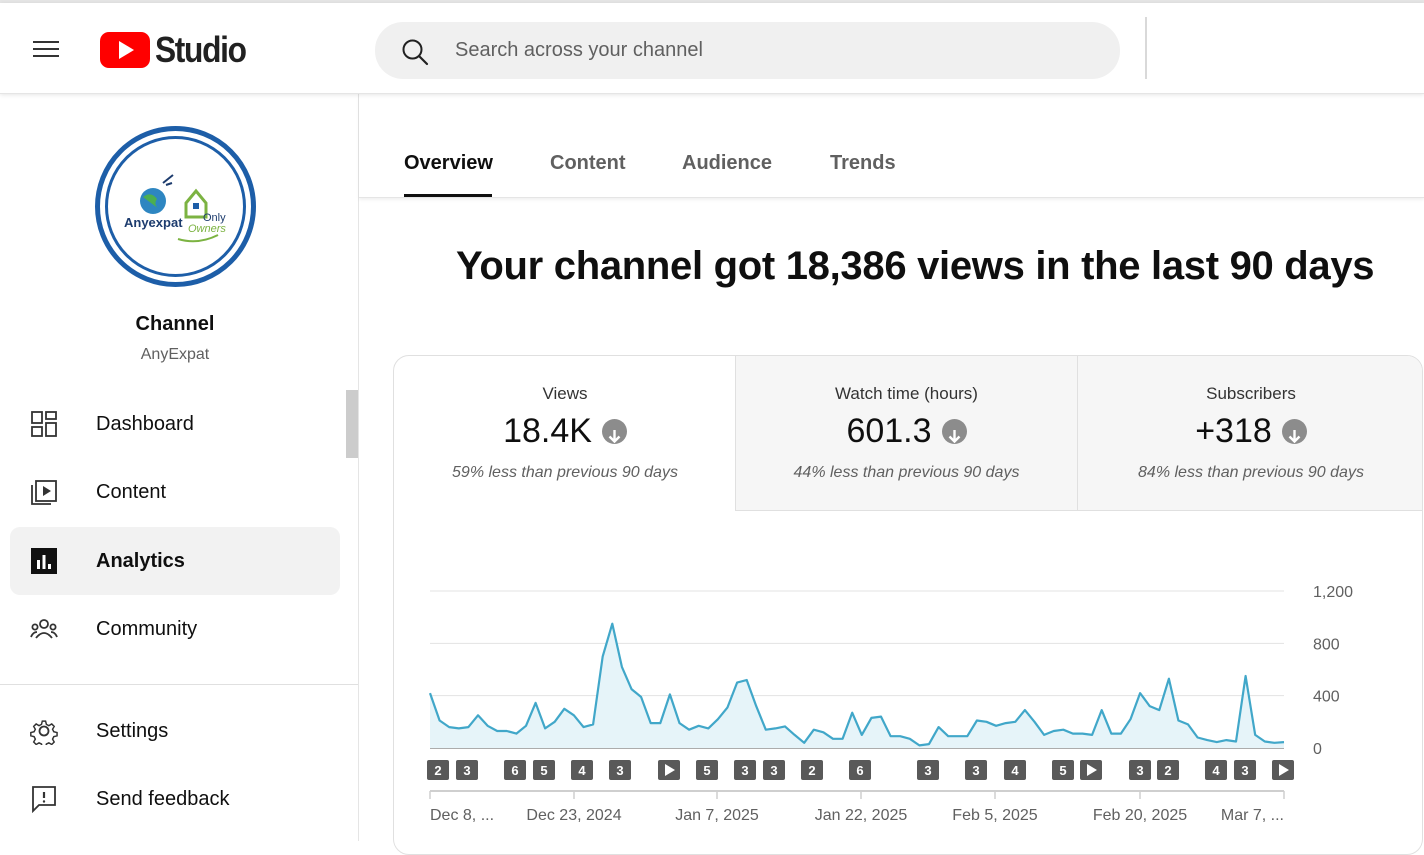  Describe the element at coordinates (863, 163) in the screenshot. I see `tab-trends: Trends` at that location.